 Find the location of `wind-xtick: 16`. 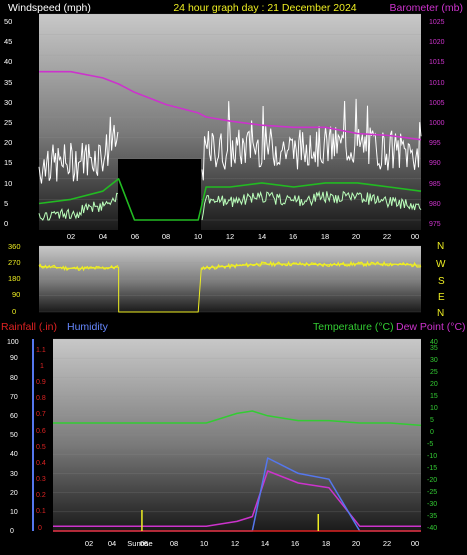

wind-xtick: 16 is located at coordinates (293, 236).